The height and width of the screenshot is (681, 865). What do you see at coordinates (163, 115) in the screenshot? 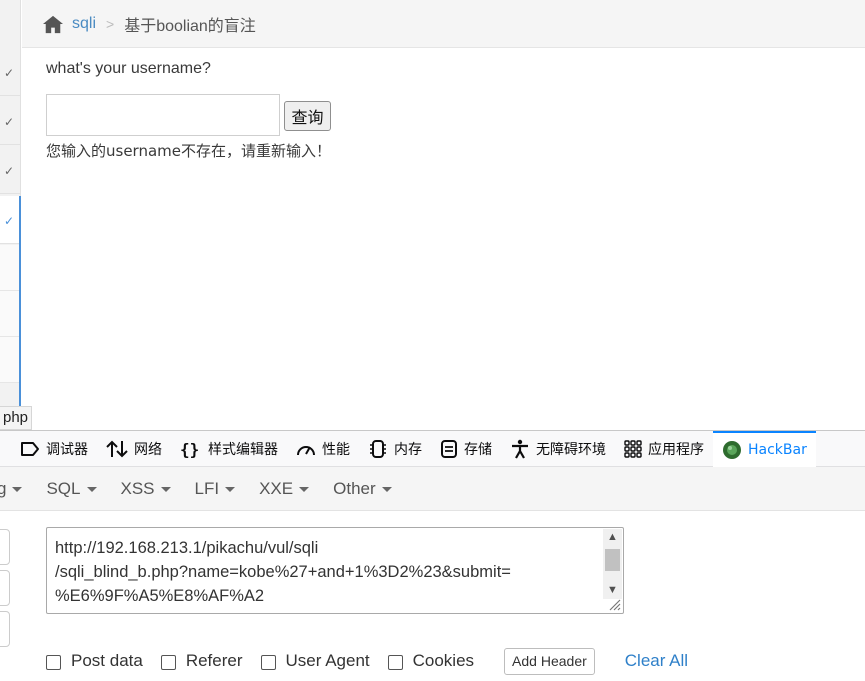
I see `username-input` at bounding box center [163, 115].